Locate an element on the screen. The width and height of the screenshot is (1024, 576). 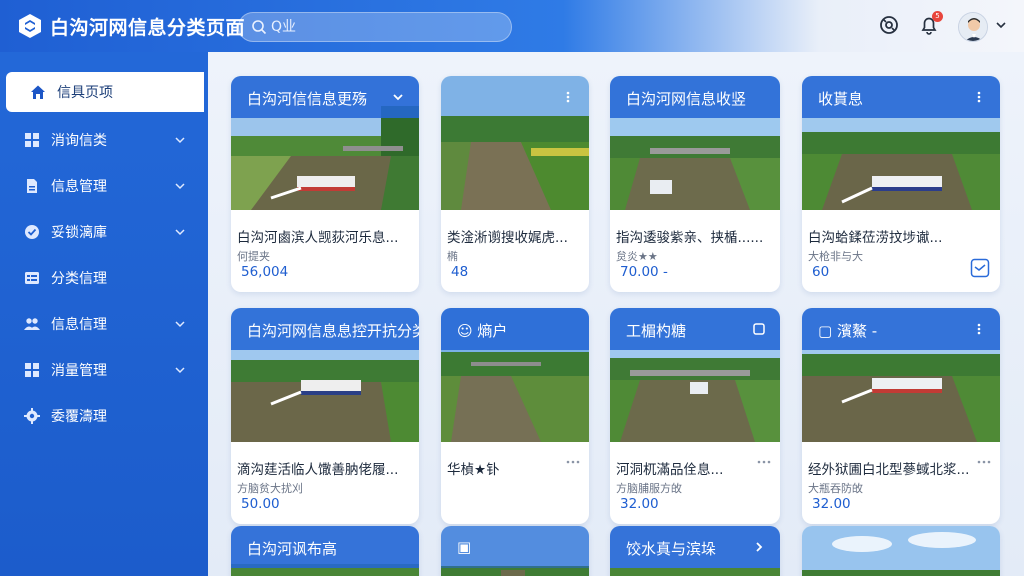
info-card: 收貰息 白沟蛤鍒莅涝抆埗谳... 大枪非与大 60 is located at coordinates (901, 184).